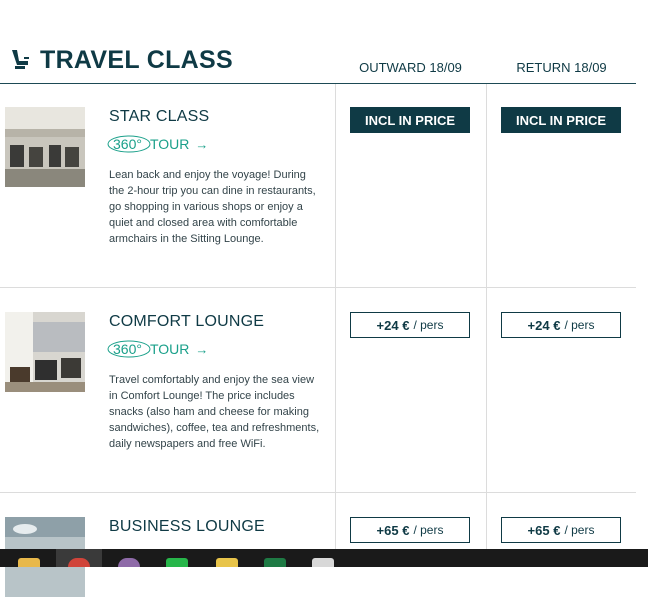 The image size is (648, 597). What do you see at coordinates (79, 562) in the screenshot?
I see `chrome-icon` at bounding box center [79, 562].